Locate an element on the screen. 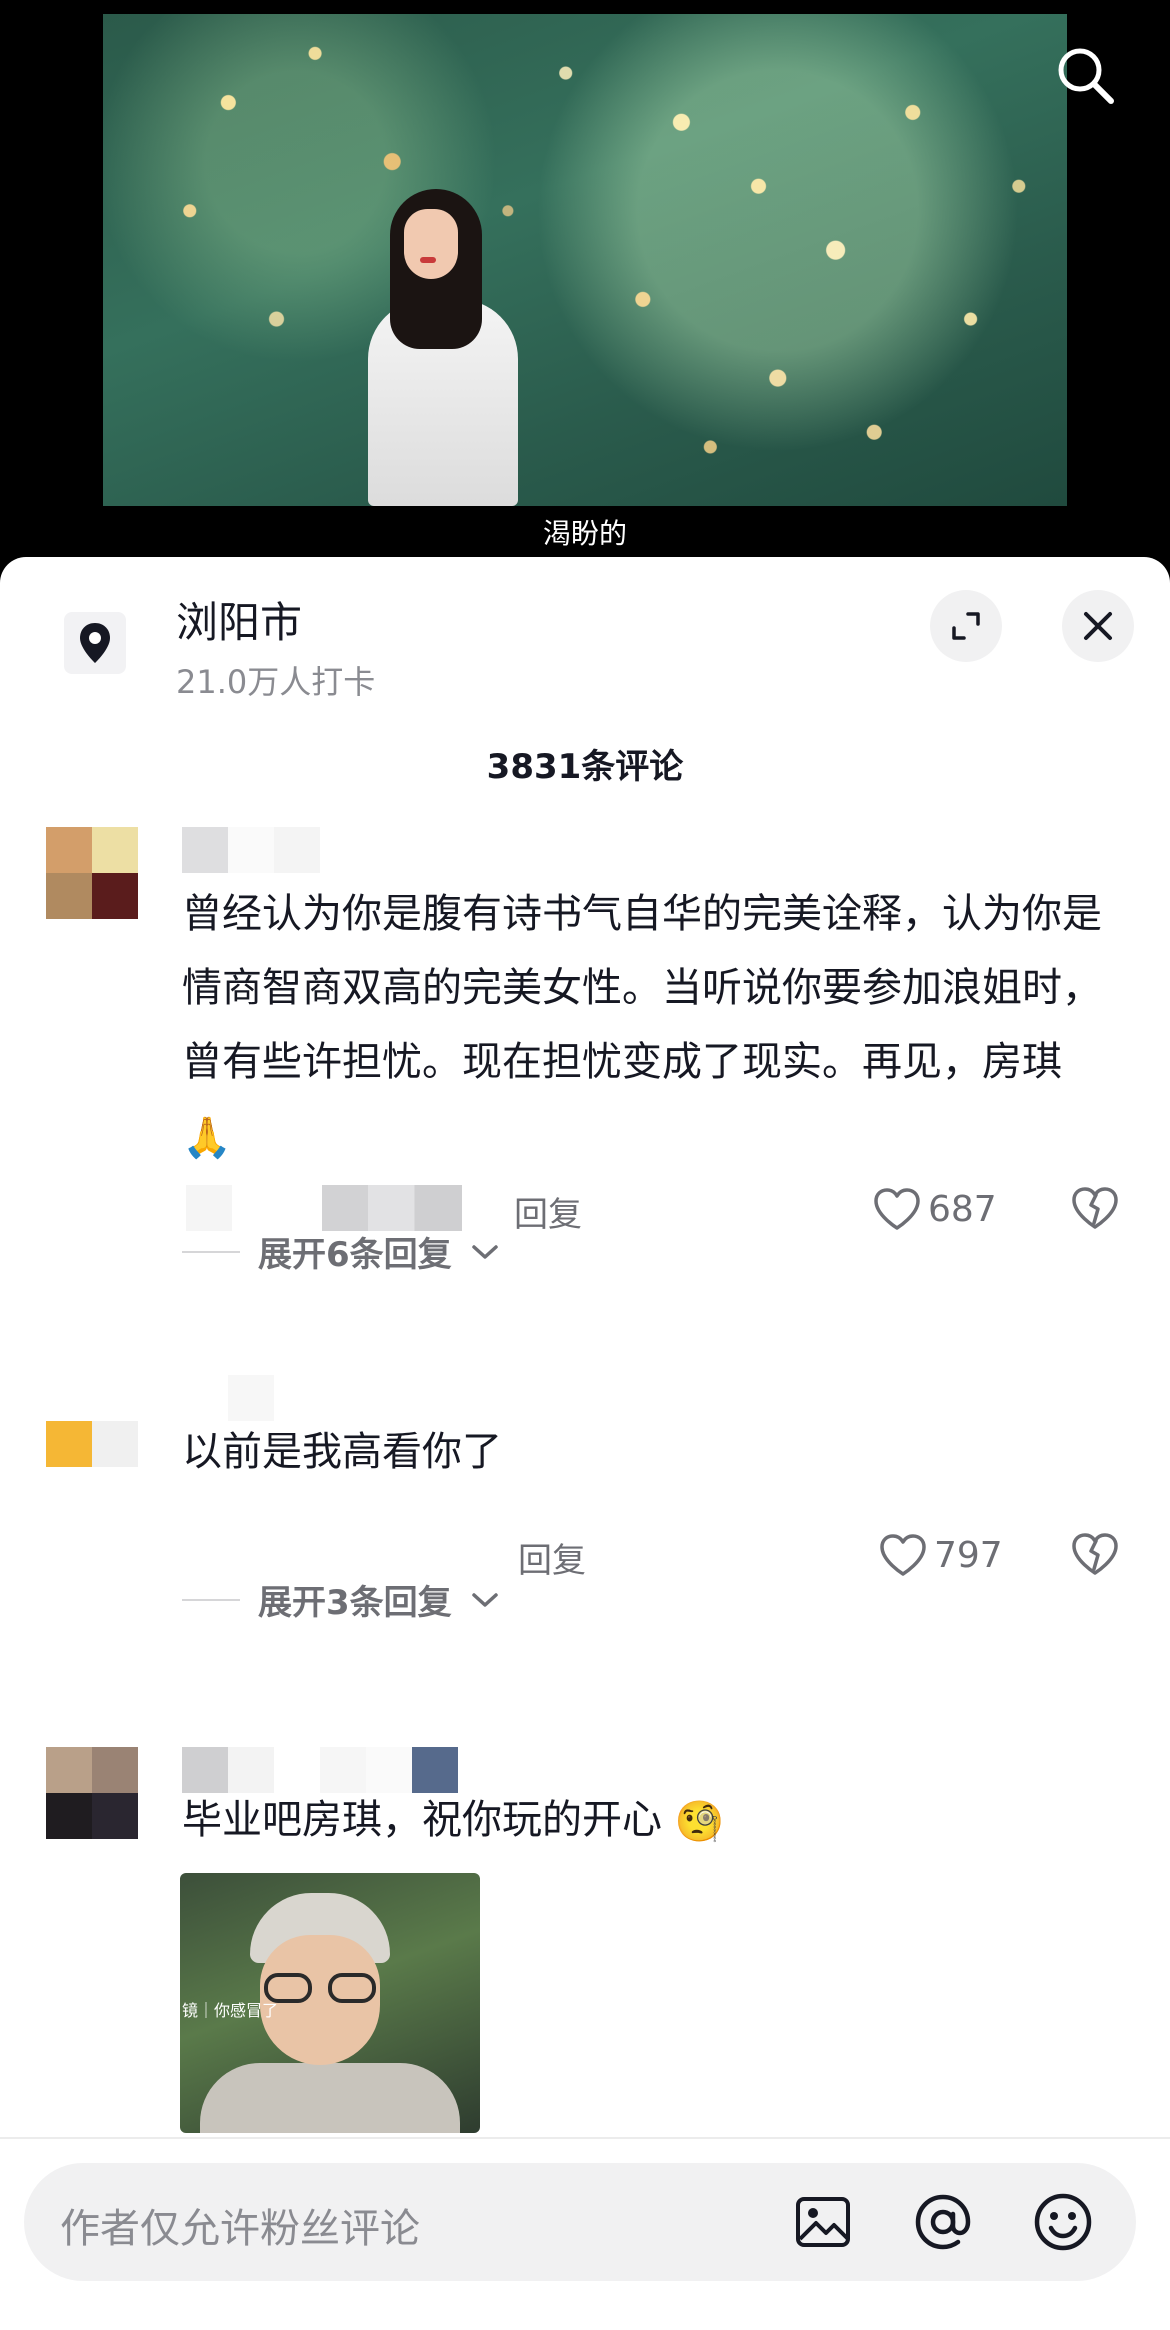  comment-item: 以前是我高看你了 回复 797 is located at coordinates (585, 1478).